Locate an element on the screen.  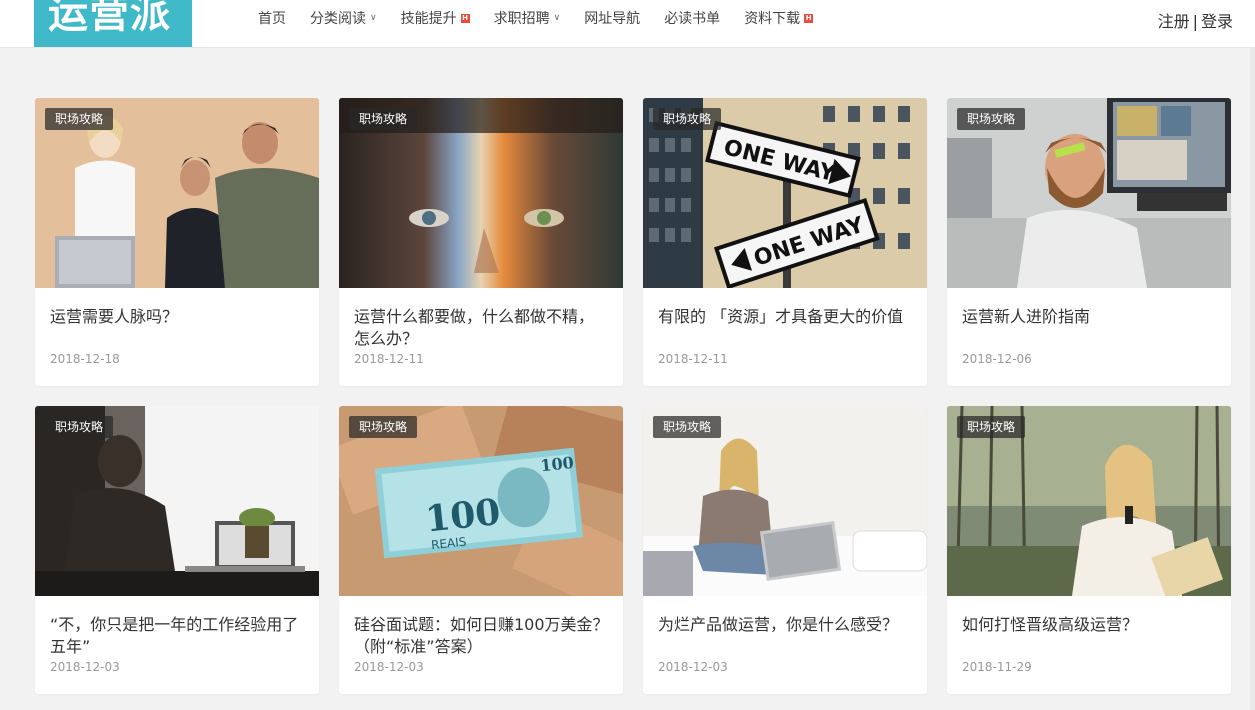
nav-item-skills: 技能提升 H is located at coordinates (435, 18).